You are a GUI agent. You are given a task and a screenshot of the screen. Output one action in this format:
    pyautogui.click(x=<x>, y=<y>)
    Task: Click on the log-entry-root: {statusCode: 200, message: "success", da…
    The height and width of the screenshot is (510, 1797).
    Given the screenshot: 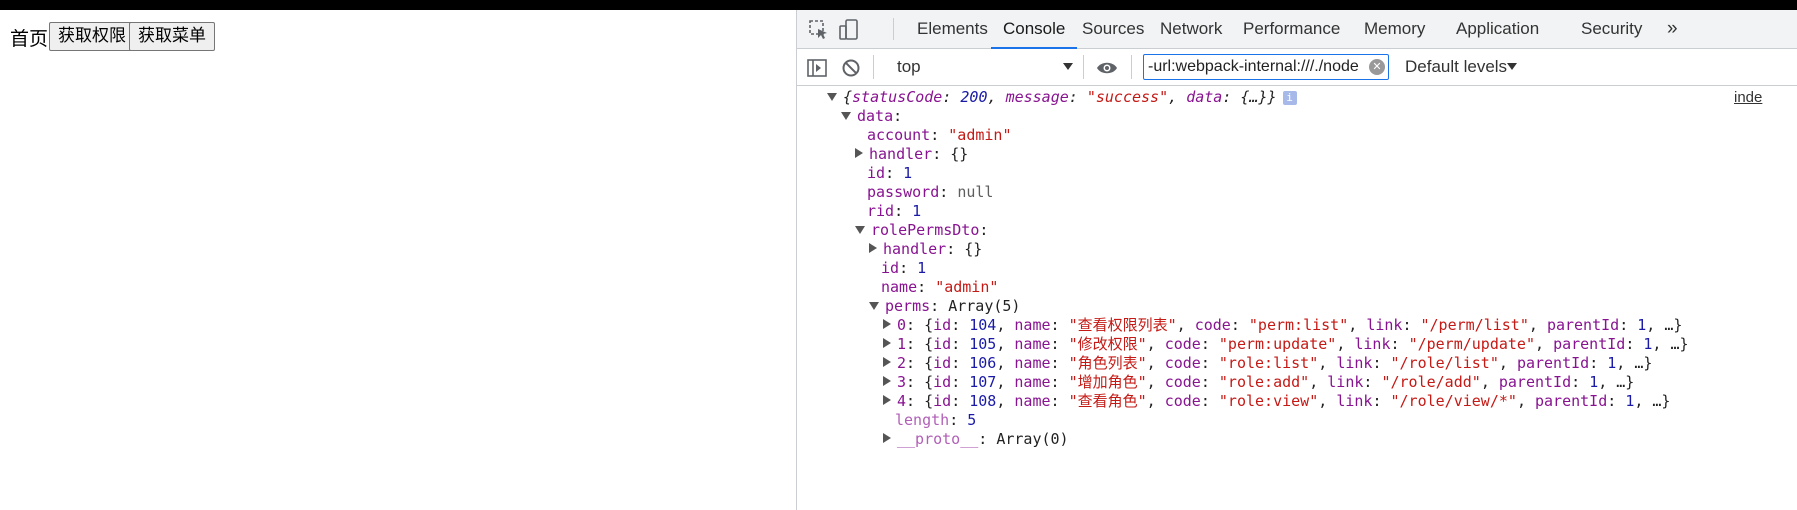 What is the action you would take?
    pyautogui.click(x=1062, y=97)
    